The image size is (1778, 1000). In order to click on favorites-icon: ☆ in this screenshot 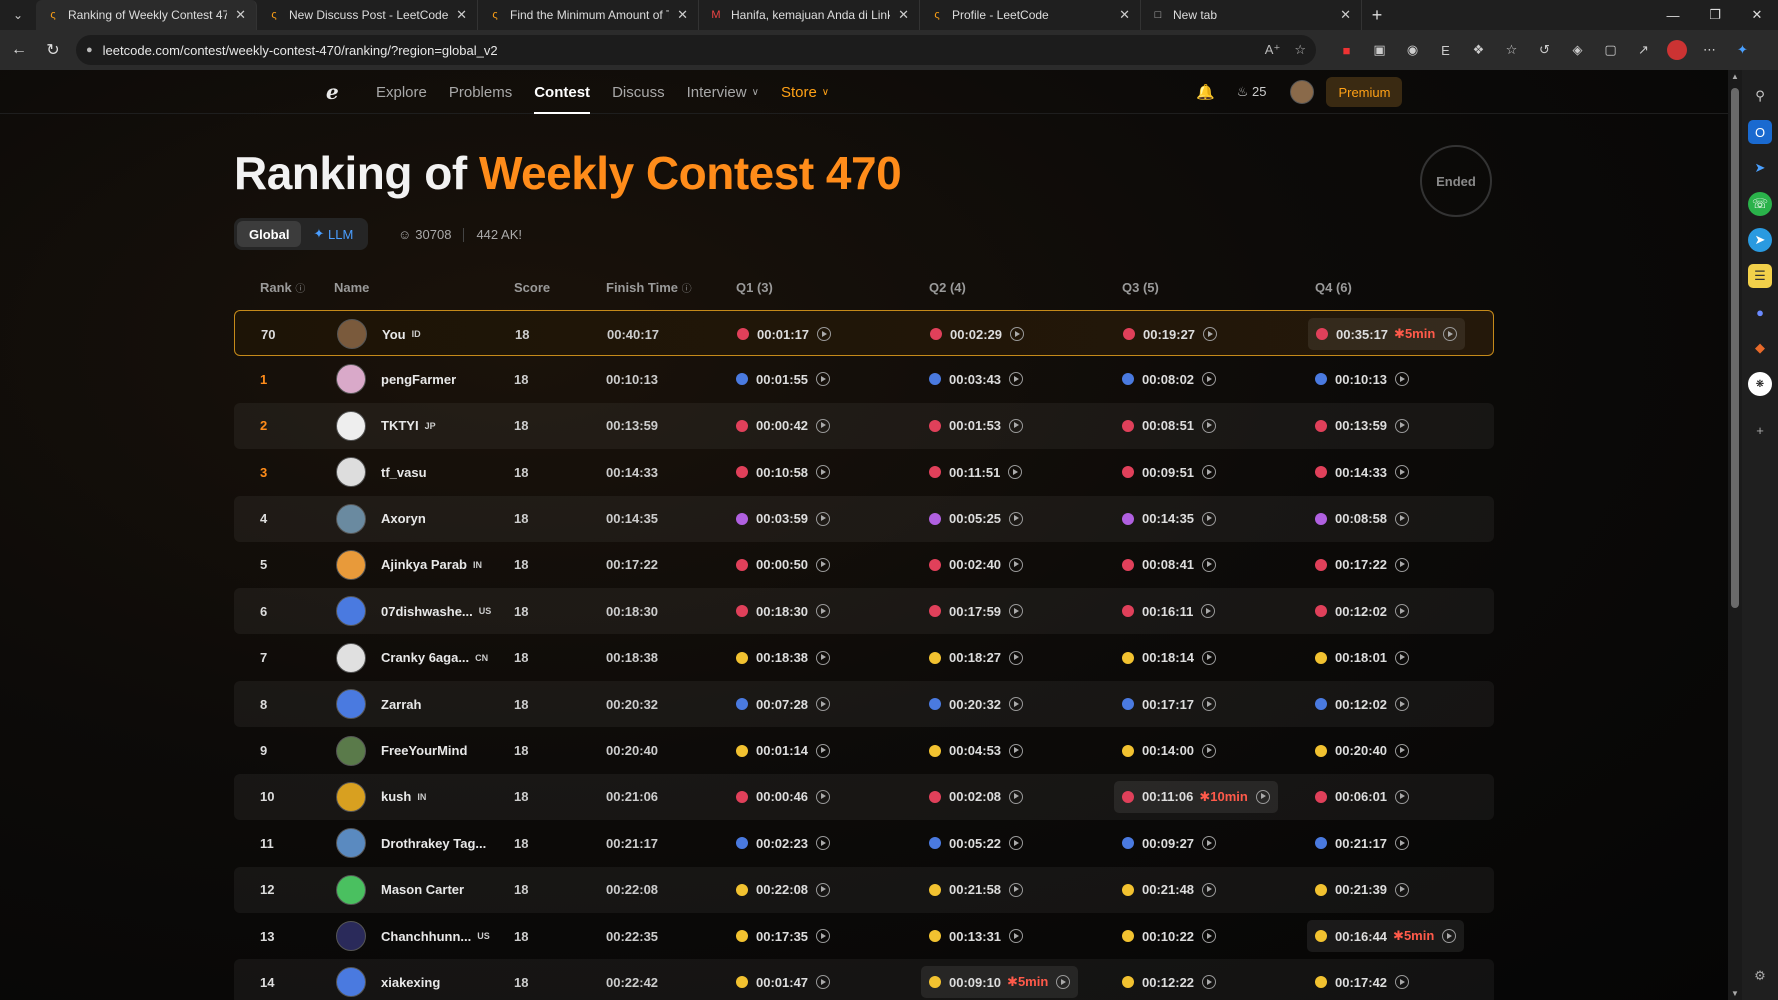, I will do `click(1511, 50)`.